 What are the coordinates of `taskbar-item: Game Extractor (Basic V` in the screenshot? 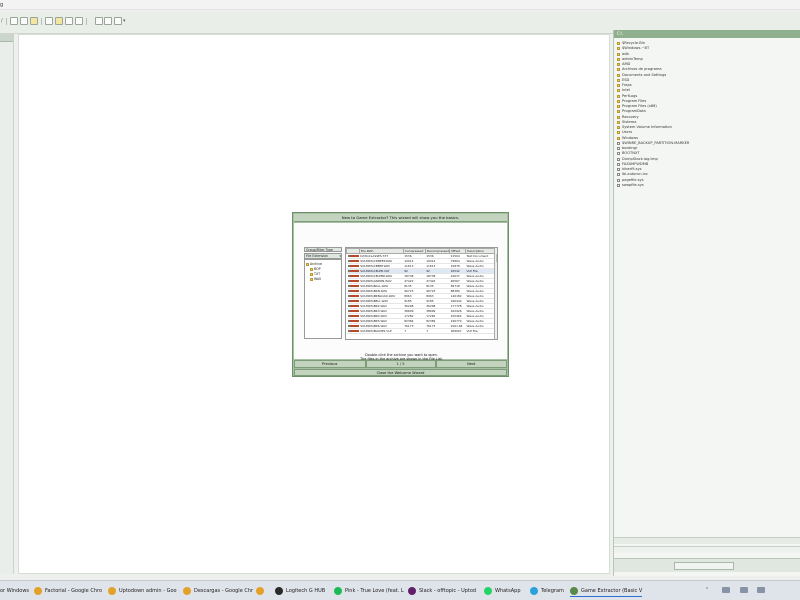 It's located at (606, 591).